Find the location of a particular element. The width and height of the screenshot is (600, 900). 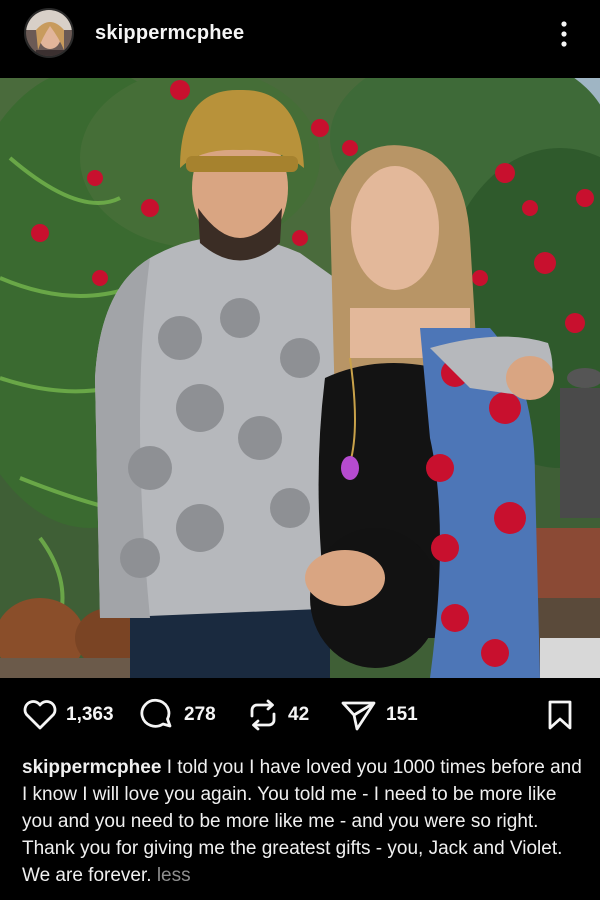

post-username: skippermcphee is located at coordinates (169, 33).